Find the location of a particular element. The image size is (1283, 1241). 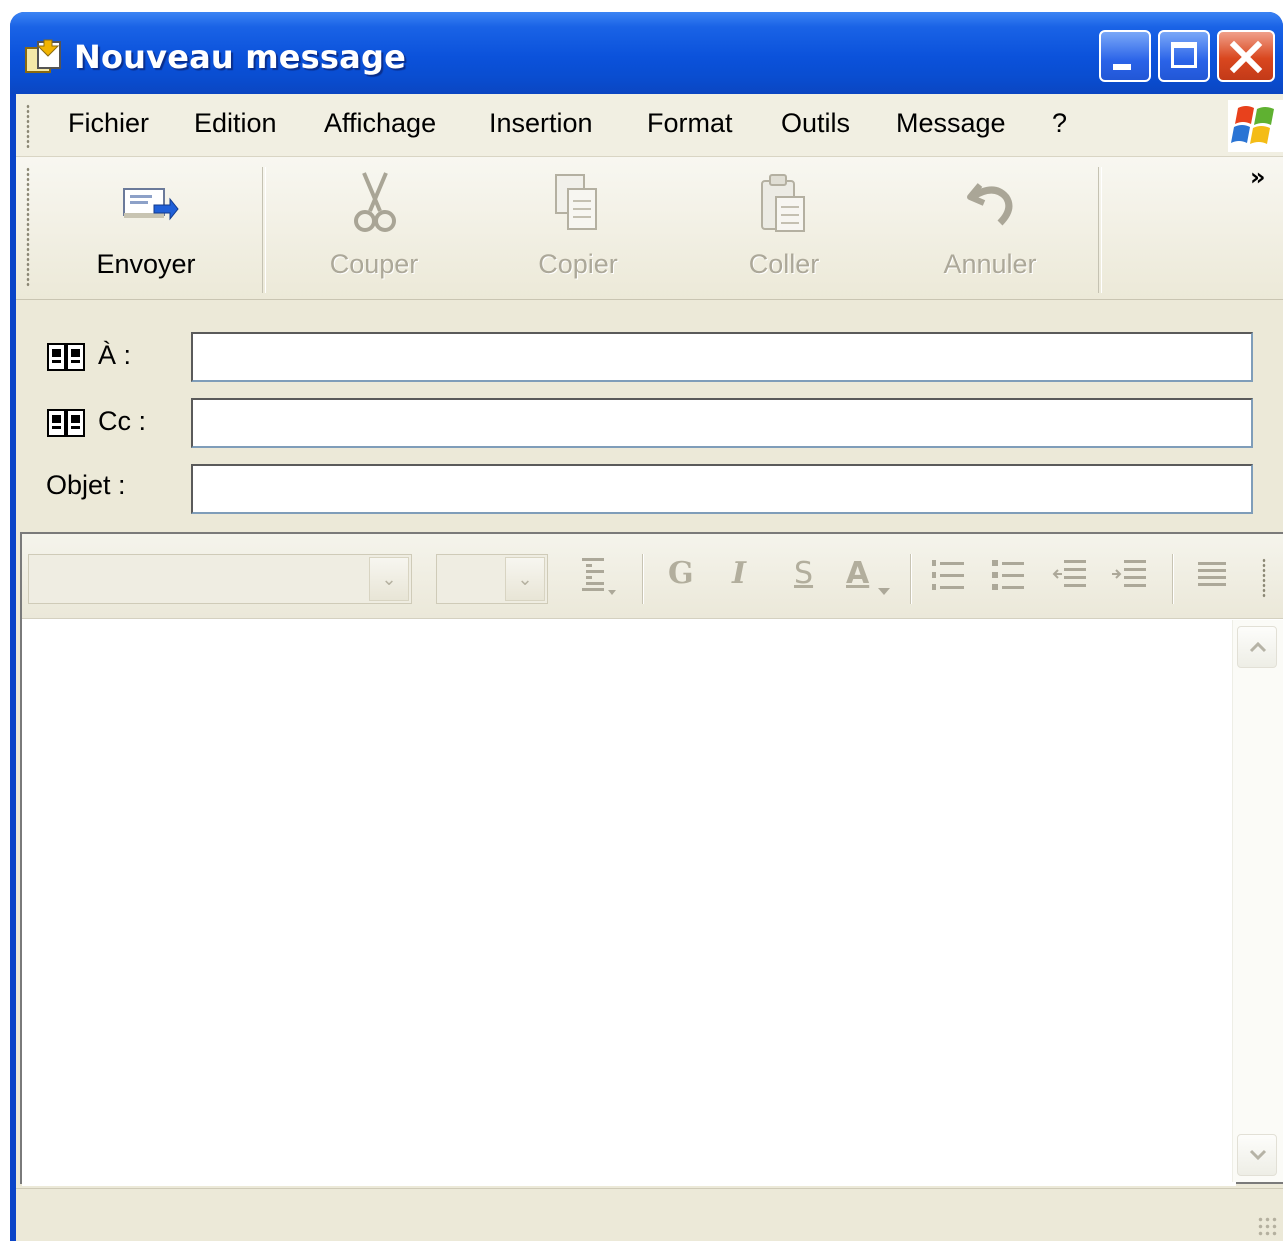

numbered-list-icon is located at coordinates (948, 576).